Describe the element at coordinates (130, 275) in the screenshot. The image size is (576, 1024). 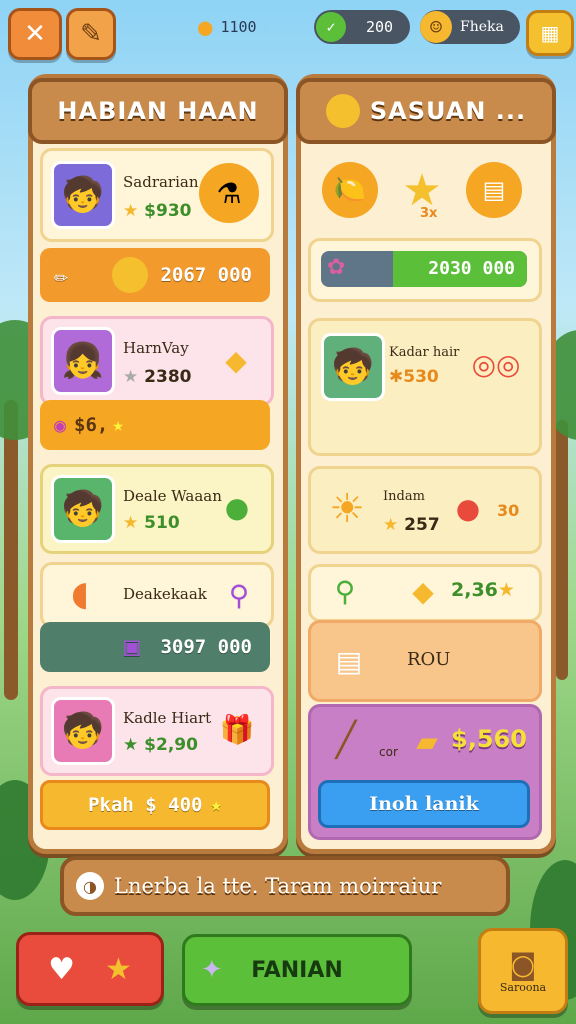
I see `coin-icon` at that location.